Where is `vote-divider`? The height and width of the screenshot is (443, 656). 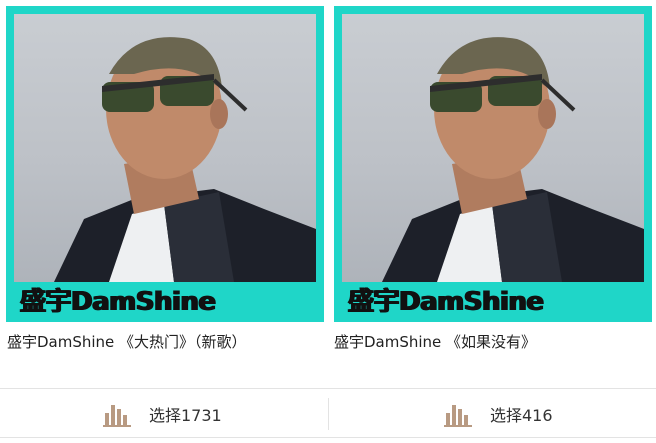
vote-divider is located at coordinates (328, 414).